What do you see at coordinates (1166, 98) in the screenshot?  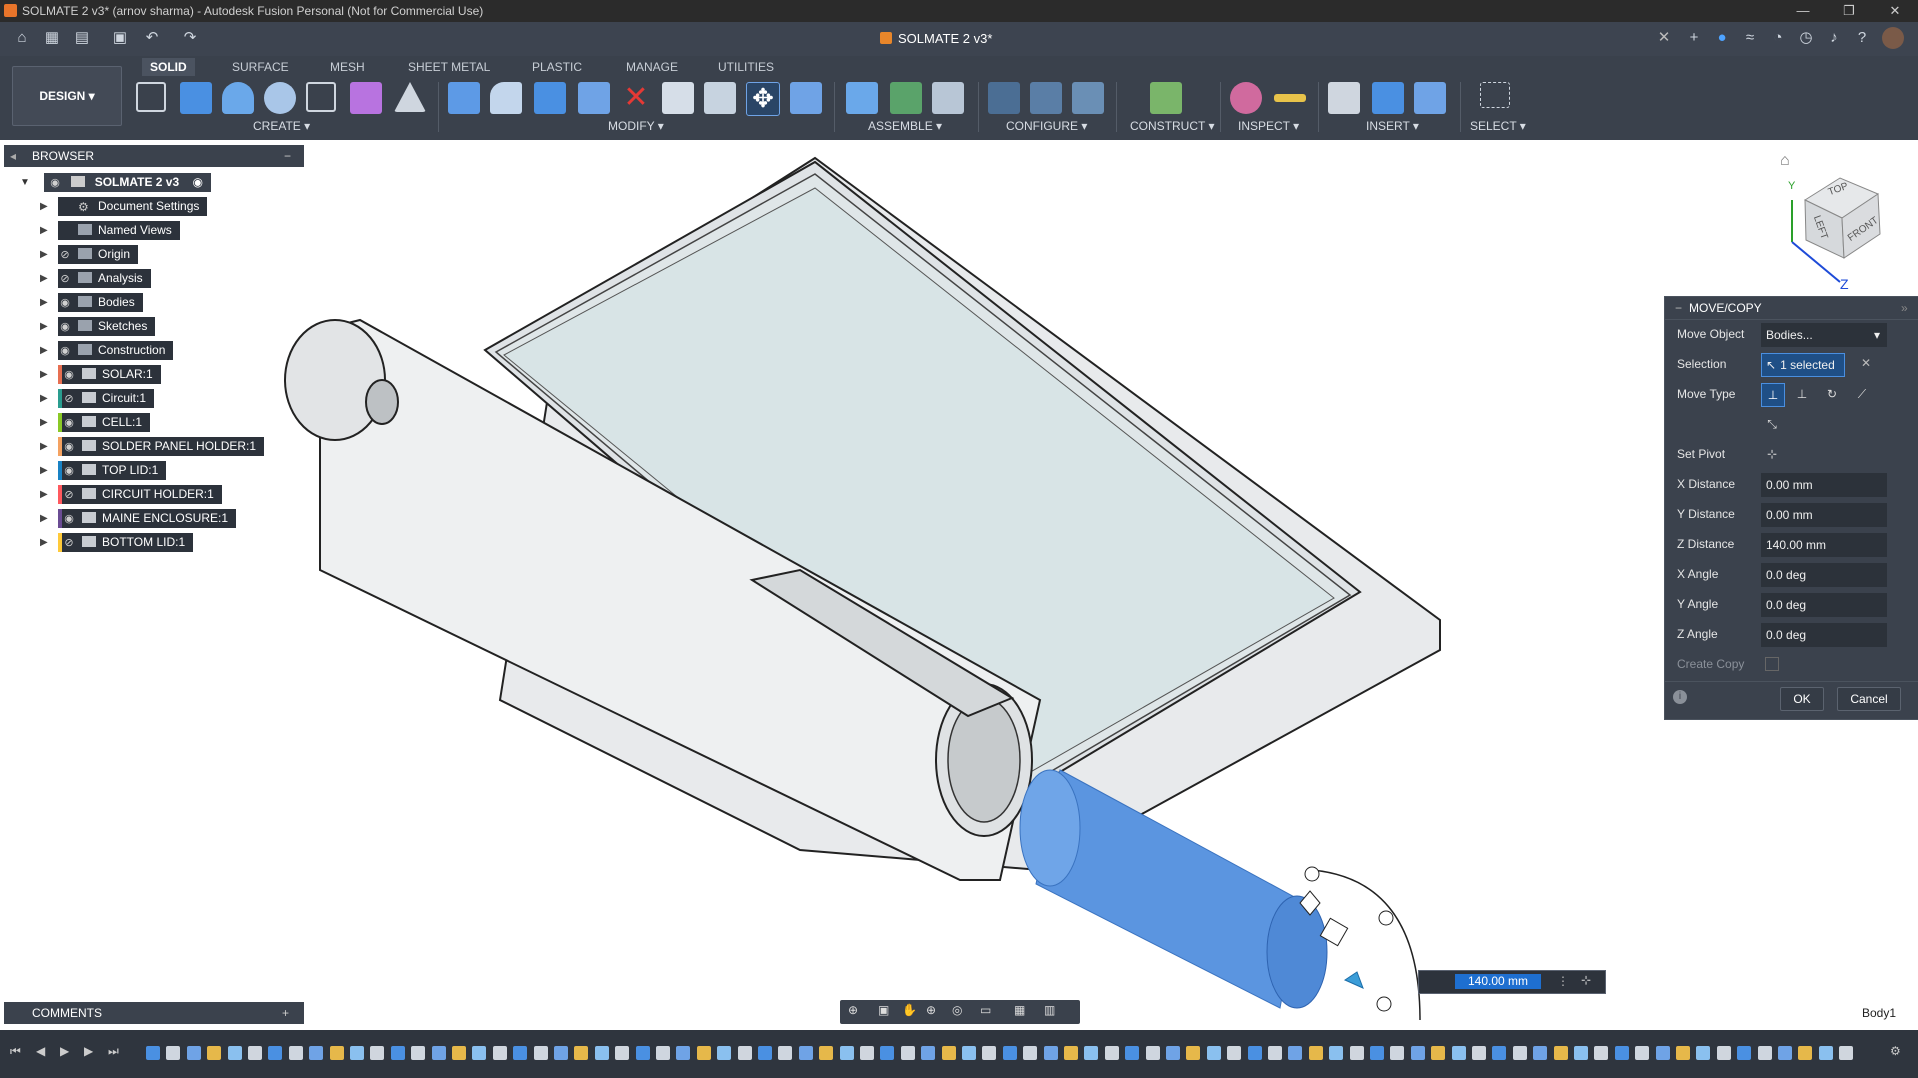 I see `offset-plane-icon` at bounding box center [1166, 98].